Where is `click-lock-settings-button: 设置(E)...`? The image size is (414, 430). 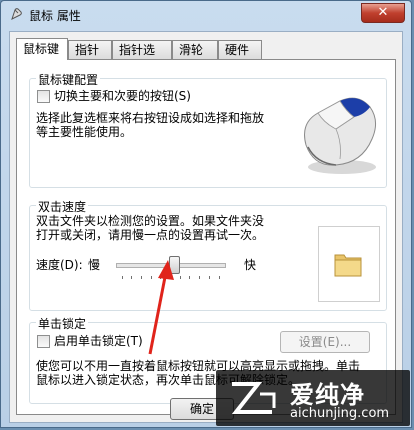
click-lock-settings-button: 设置(E)... is located at coordinates (325, 342).